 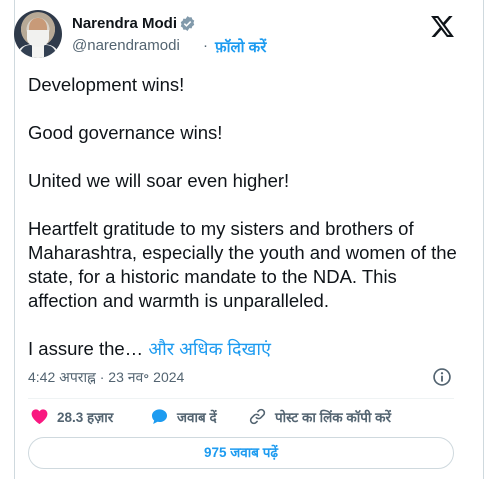 What do you see at coordinates (106, 84) in the screenshot?
I see `tweet-paragraph: Development wins!` at bounding box center [106, 84].